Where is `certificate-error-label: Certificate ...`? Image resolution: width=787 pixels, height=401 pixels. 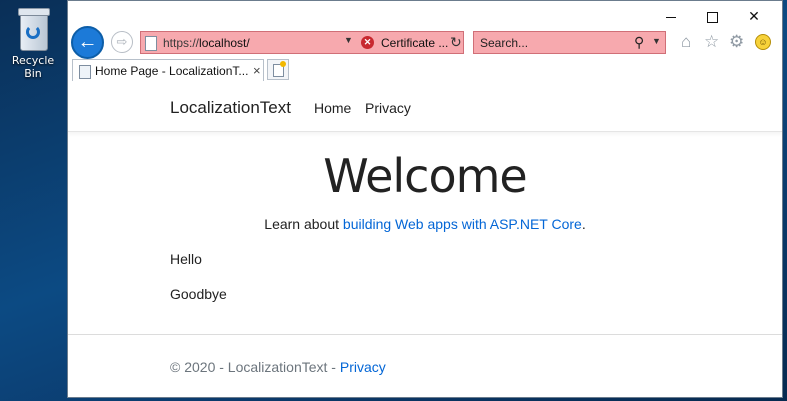
certificate-error-label: Certificate ... is located at coordinates (414, 43).